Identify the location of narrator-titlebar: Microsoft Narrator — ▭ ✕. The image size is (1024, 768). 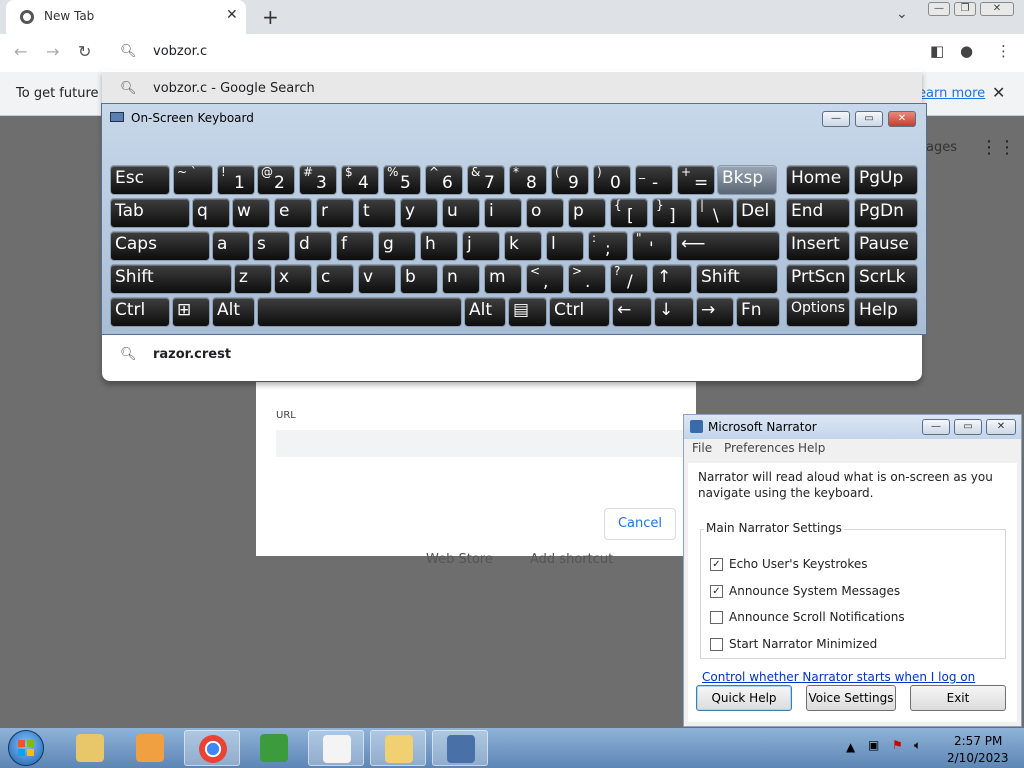
(852, 427).